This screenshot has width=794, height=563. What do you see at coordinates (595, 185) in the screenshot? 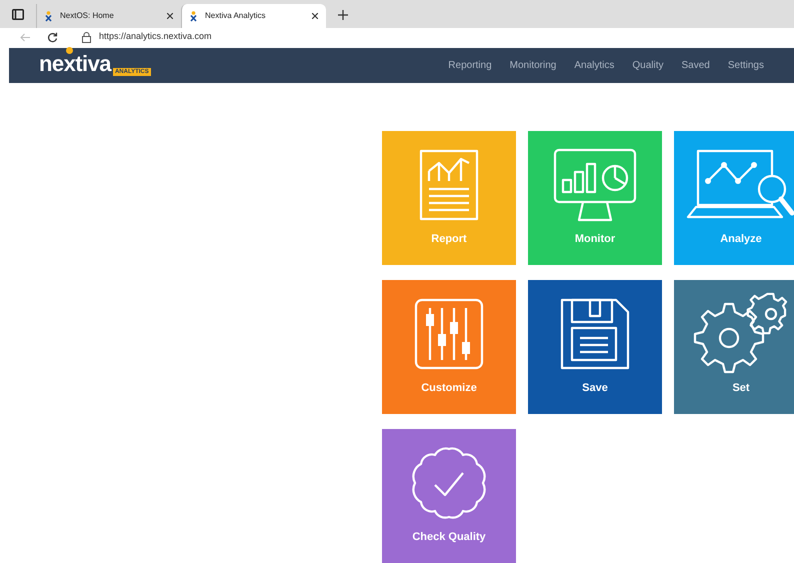
I see `monitor-chart-icon` at bounding box center [595, 185].